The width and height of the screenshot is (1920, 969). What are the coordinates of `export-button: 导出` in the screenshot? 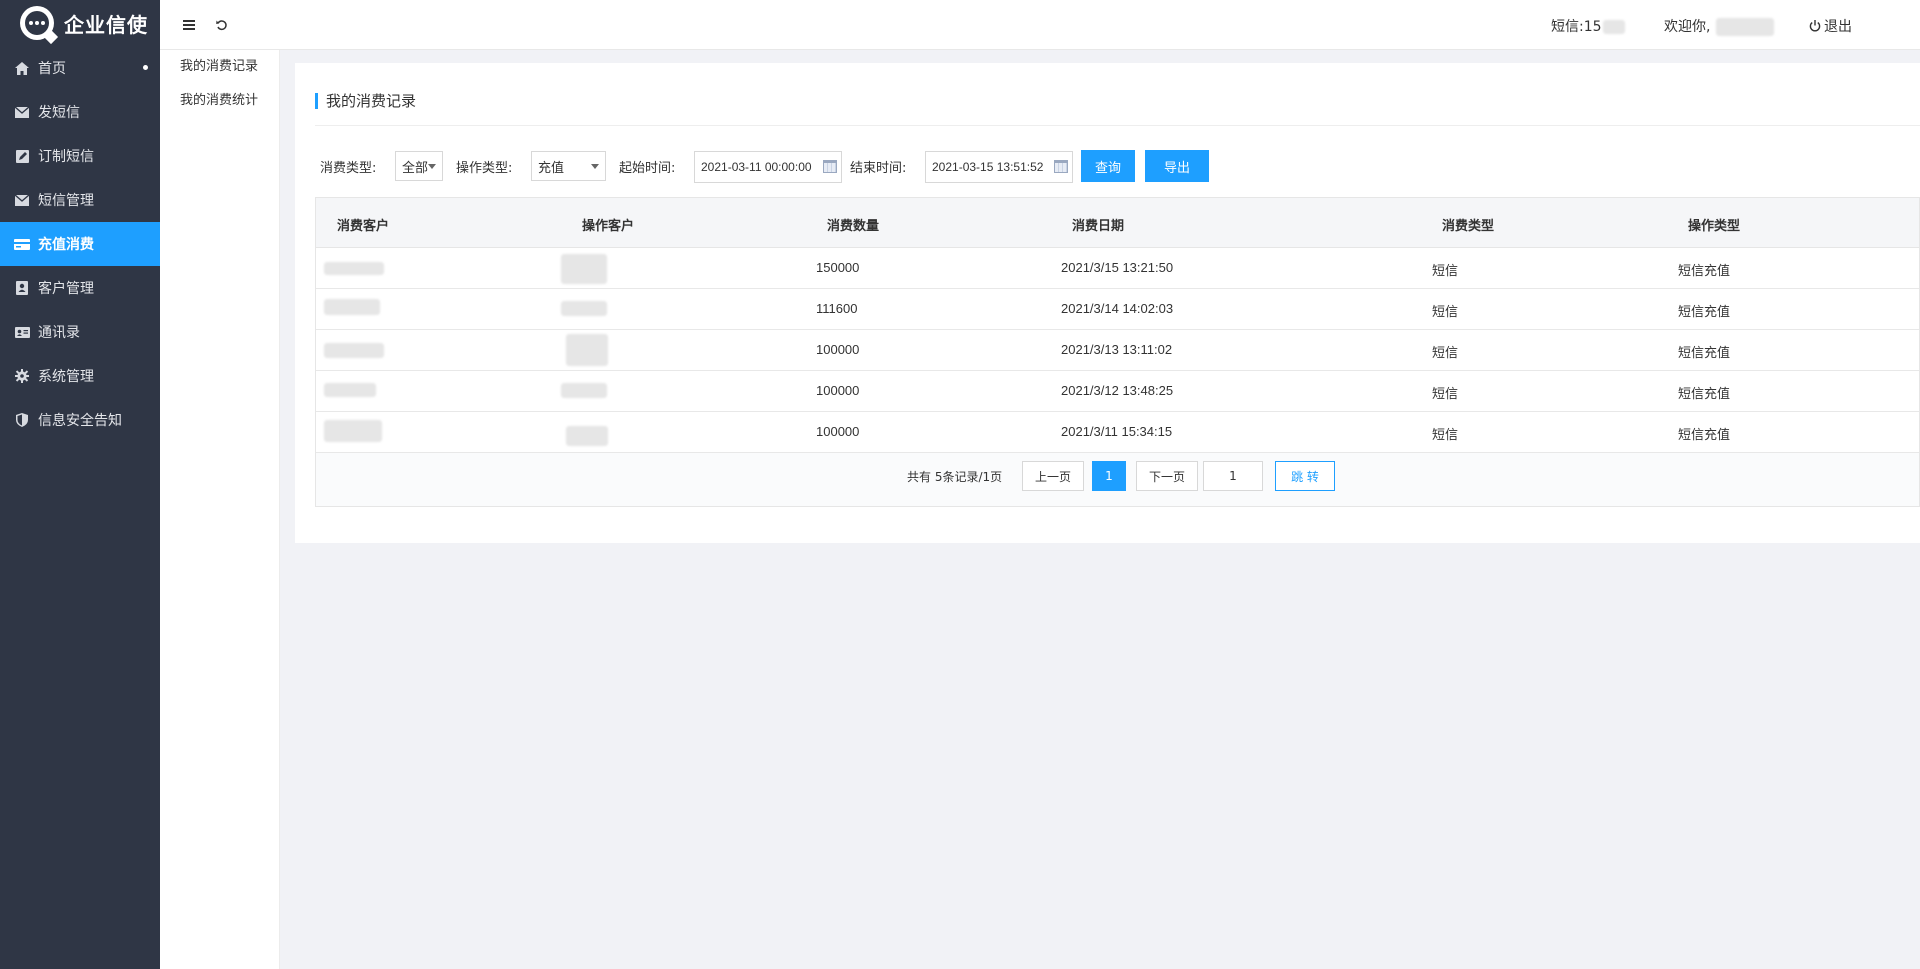 It's located at (1177, 166).